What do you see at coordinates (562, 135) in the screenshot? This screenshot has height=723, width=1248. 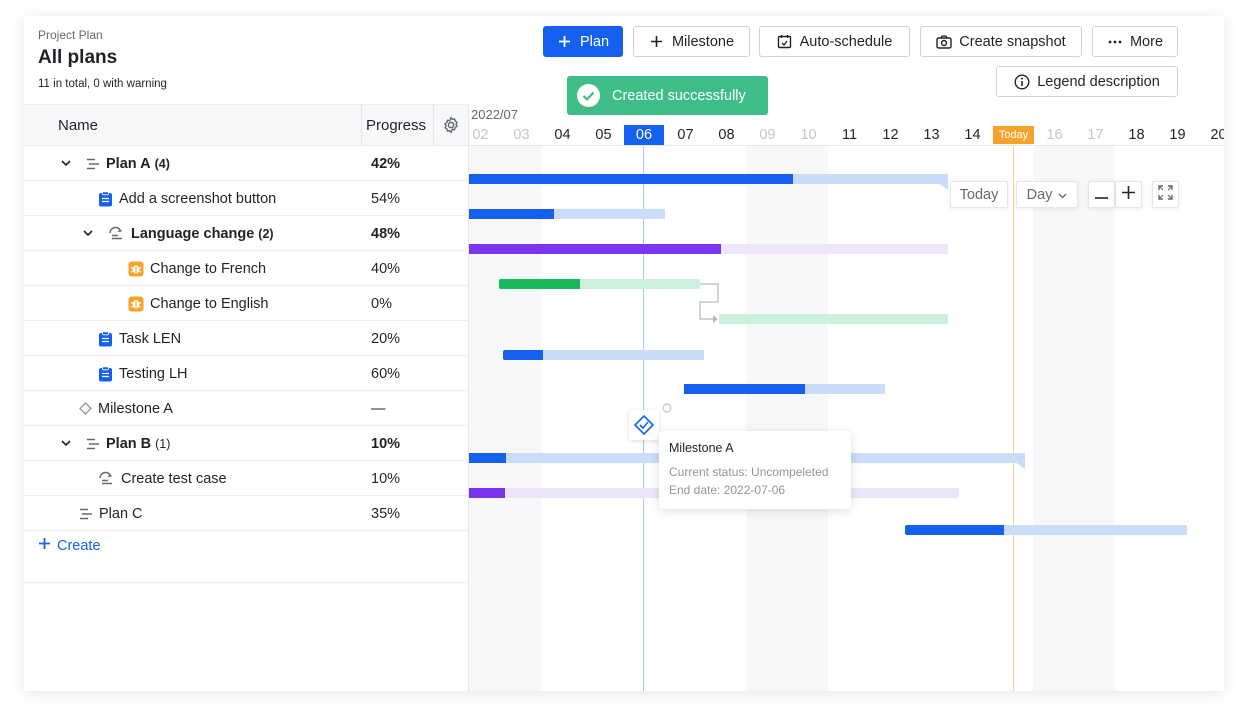 I see `day-label: 04` at bounding box center [562, 135].